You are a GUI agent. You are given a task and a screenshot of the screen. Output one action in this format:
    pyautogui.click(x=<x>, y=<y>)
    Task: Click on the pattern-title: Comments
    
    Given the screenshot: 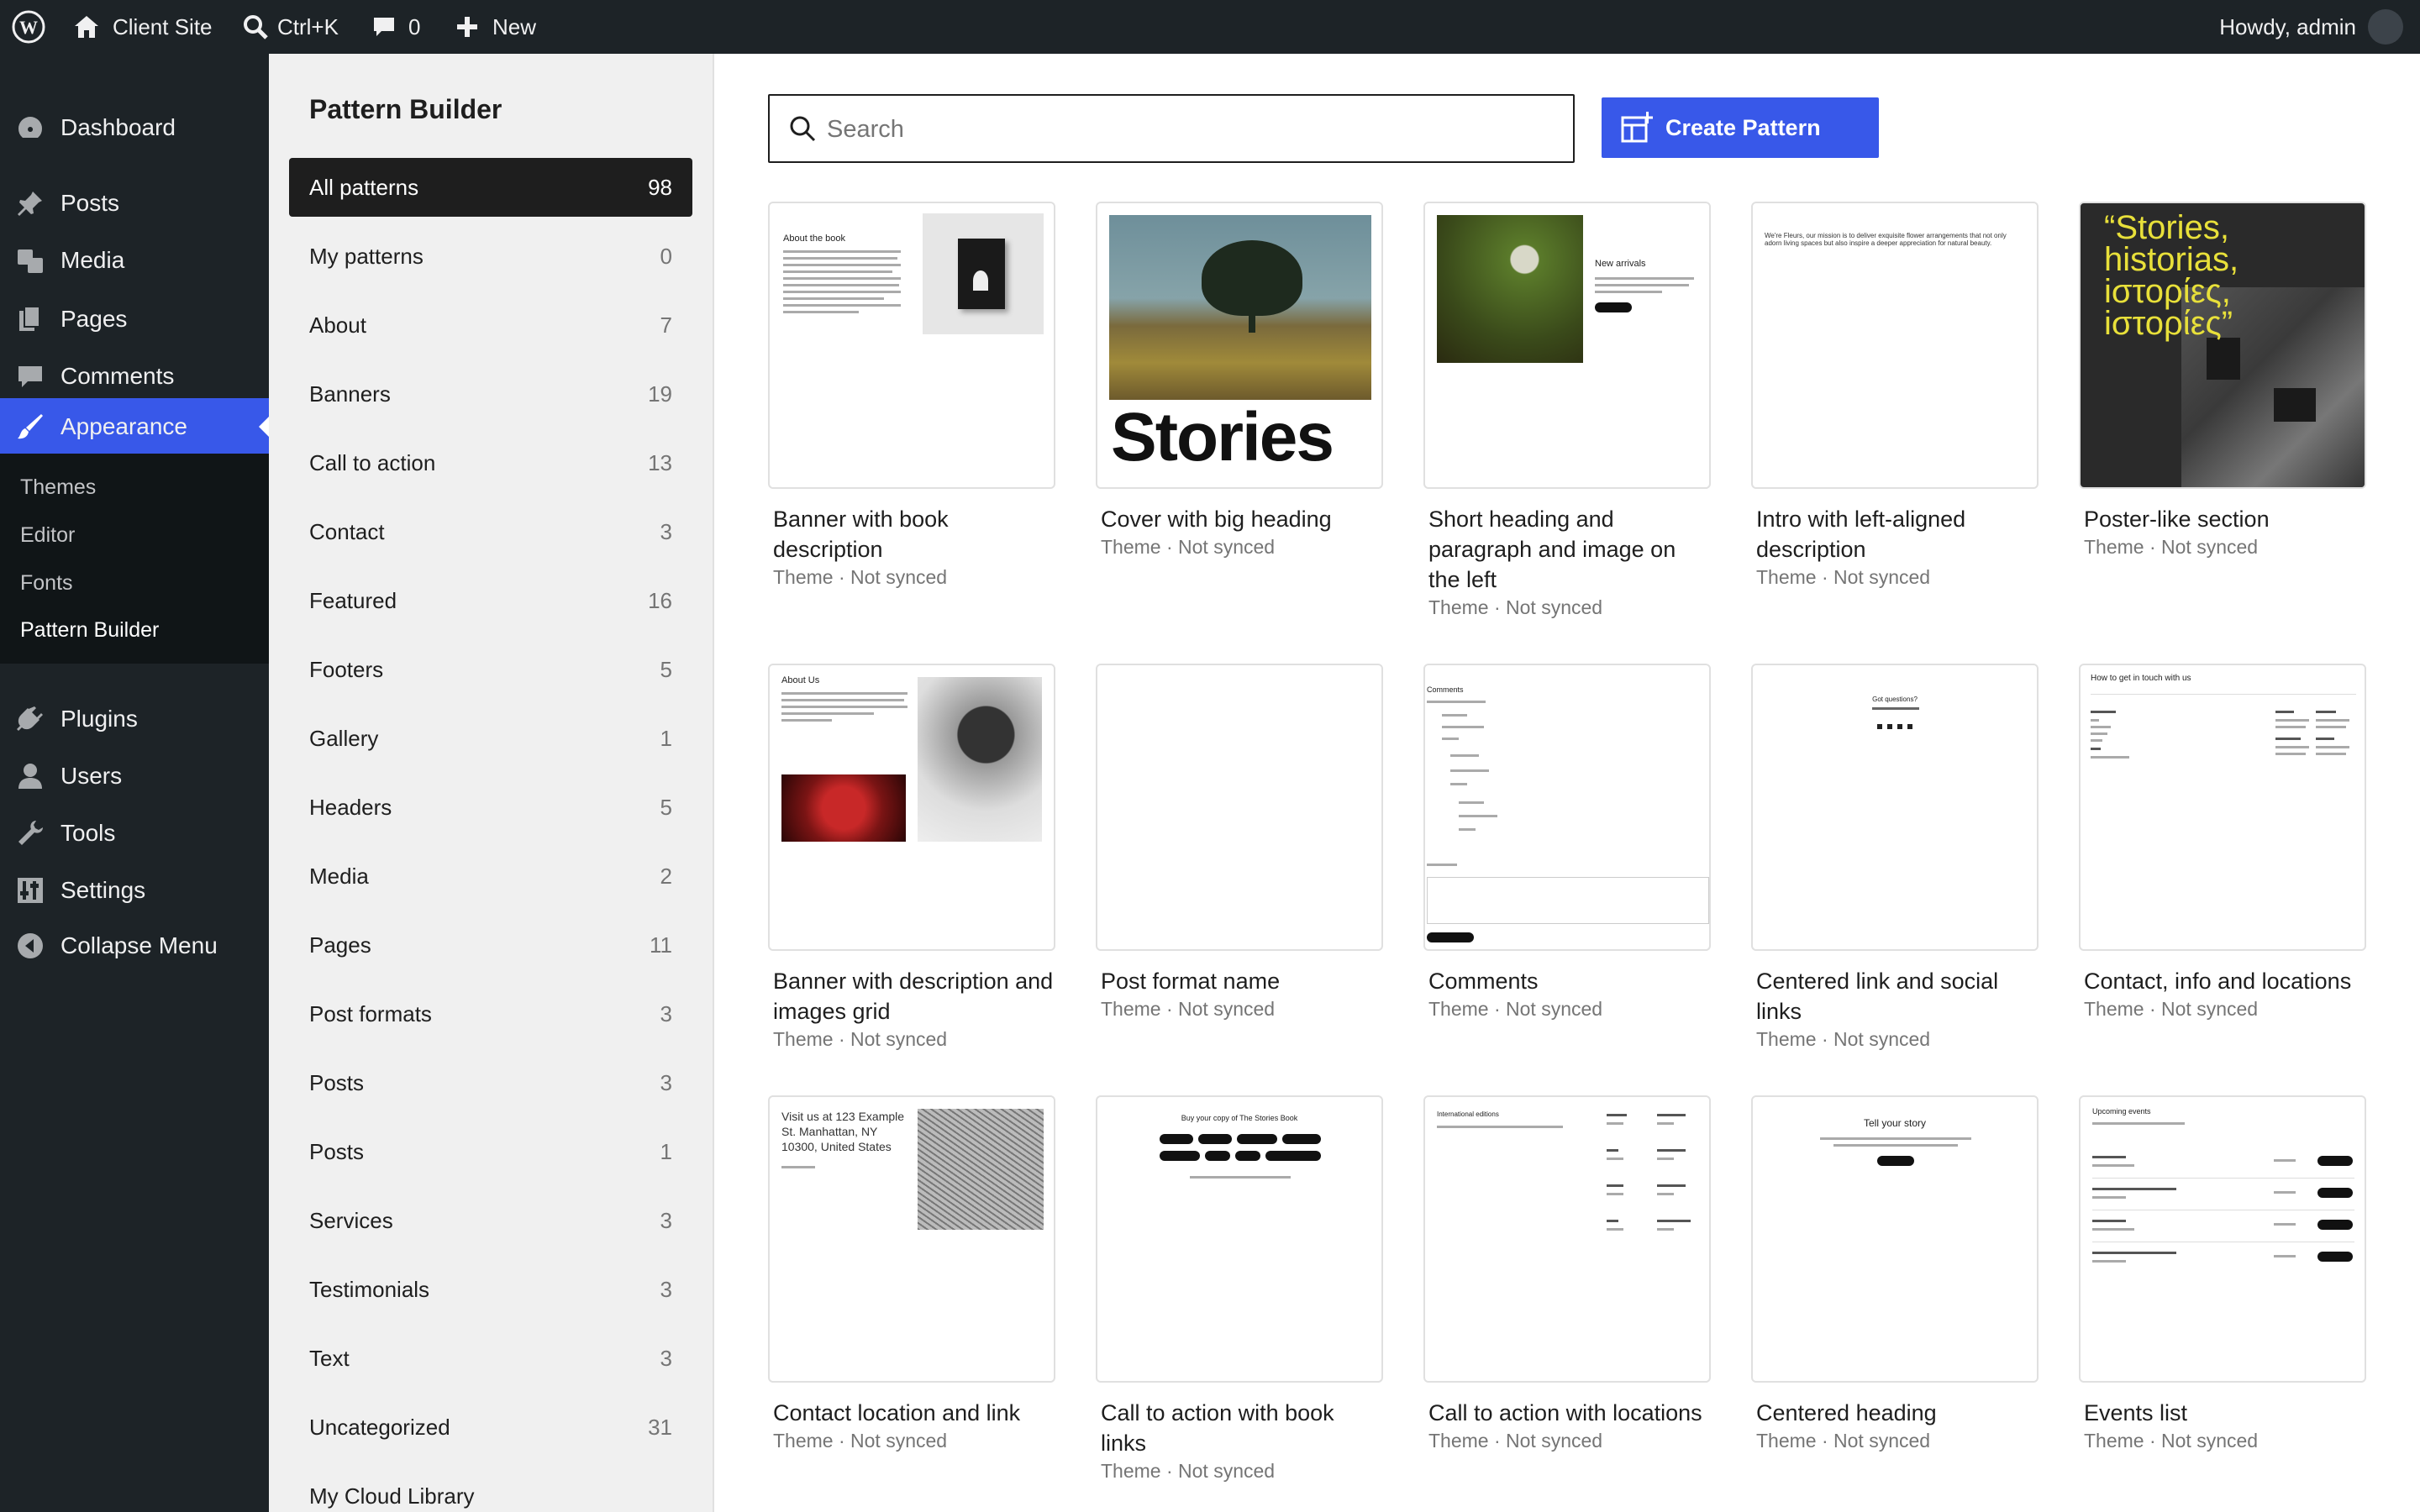 What is the action you would take?
    pyautogui.click(x=1567, y=981)
    